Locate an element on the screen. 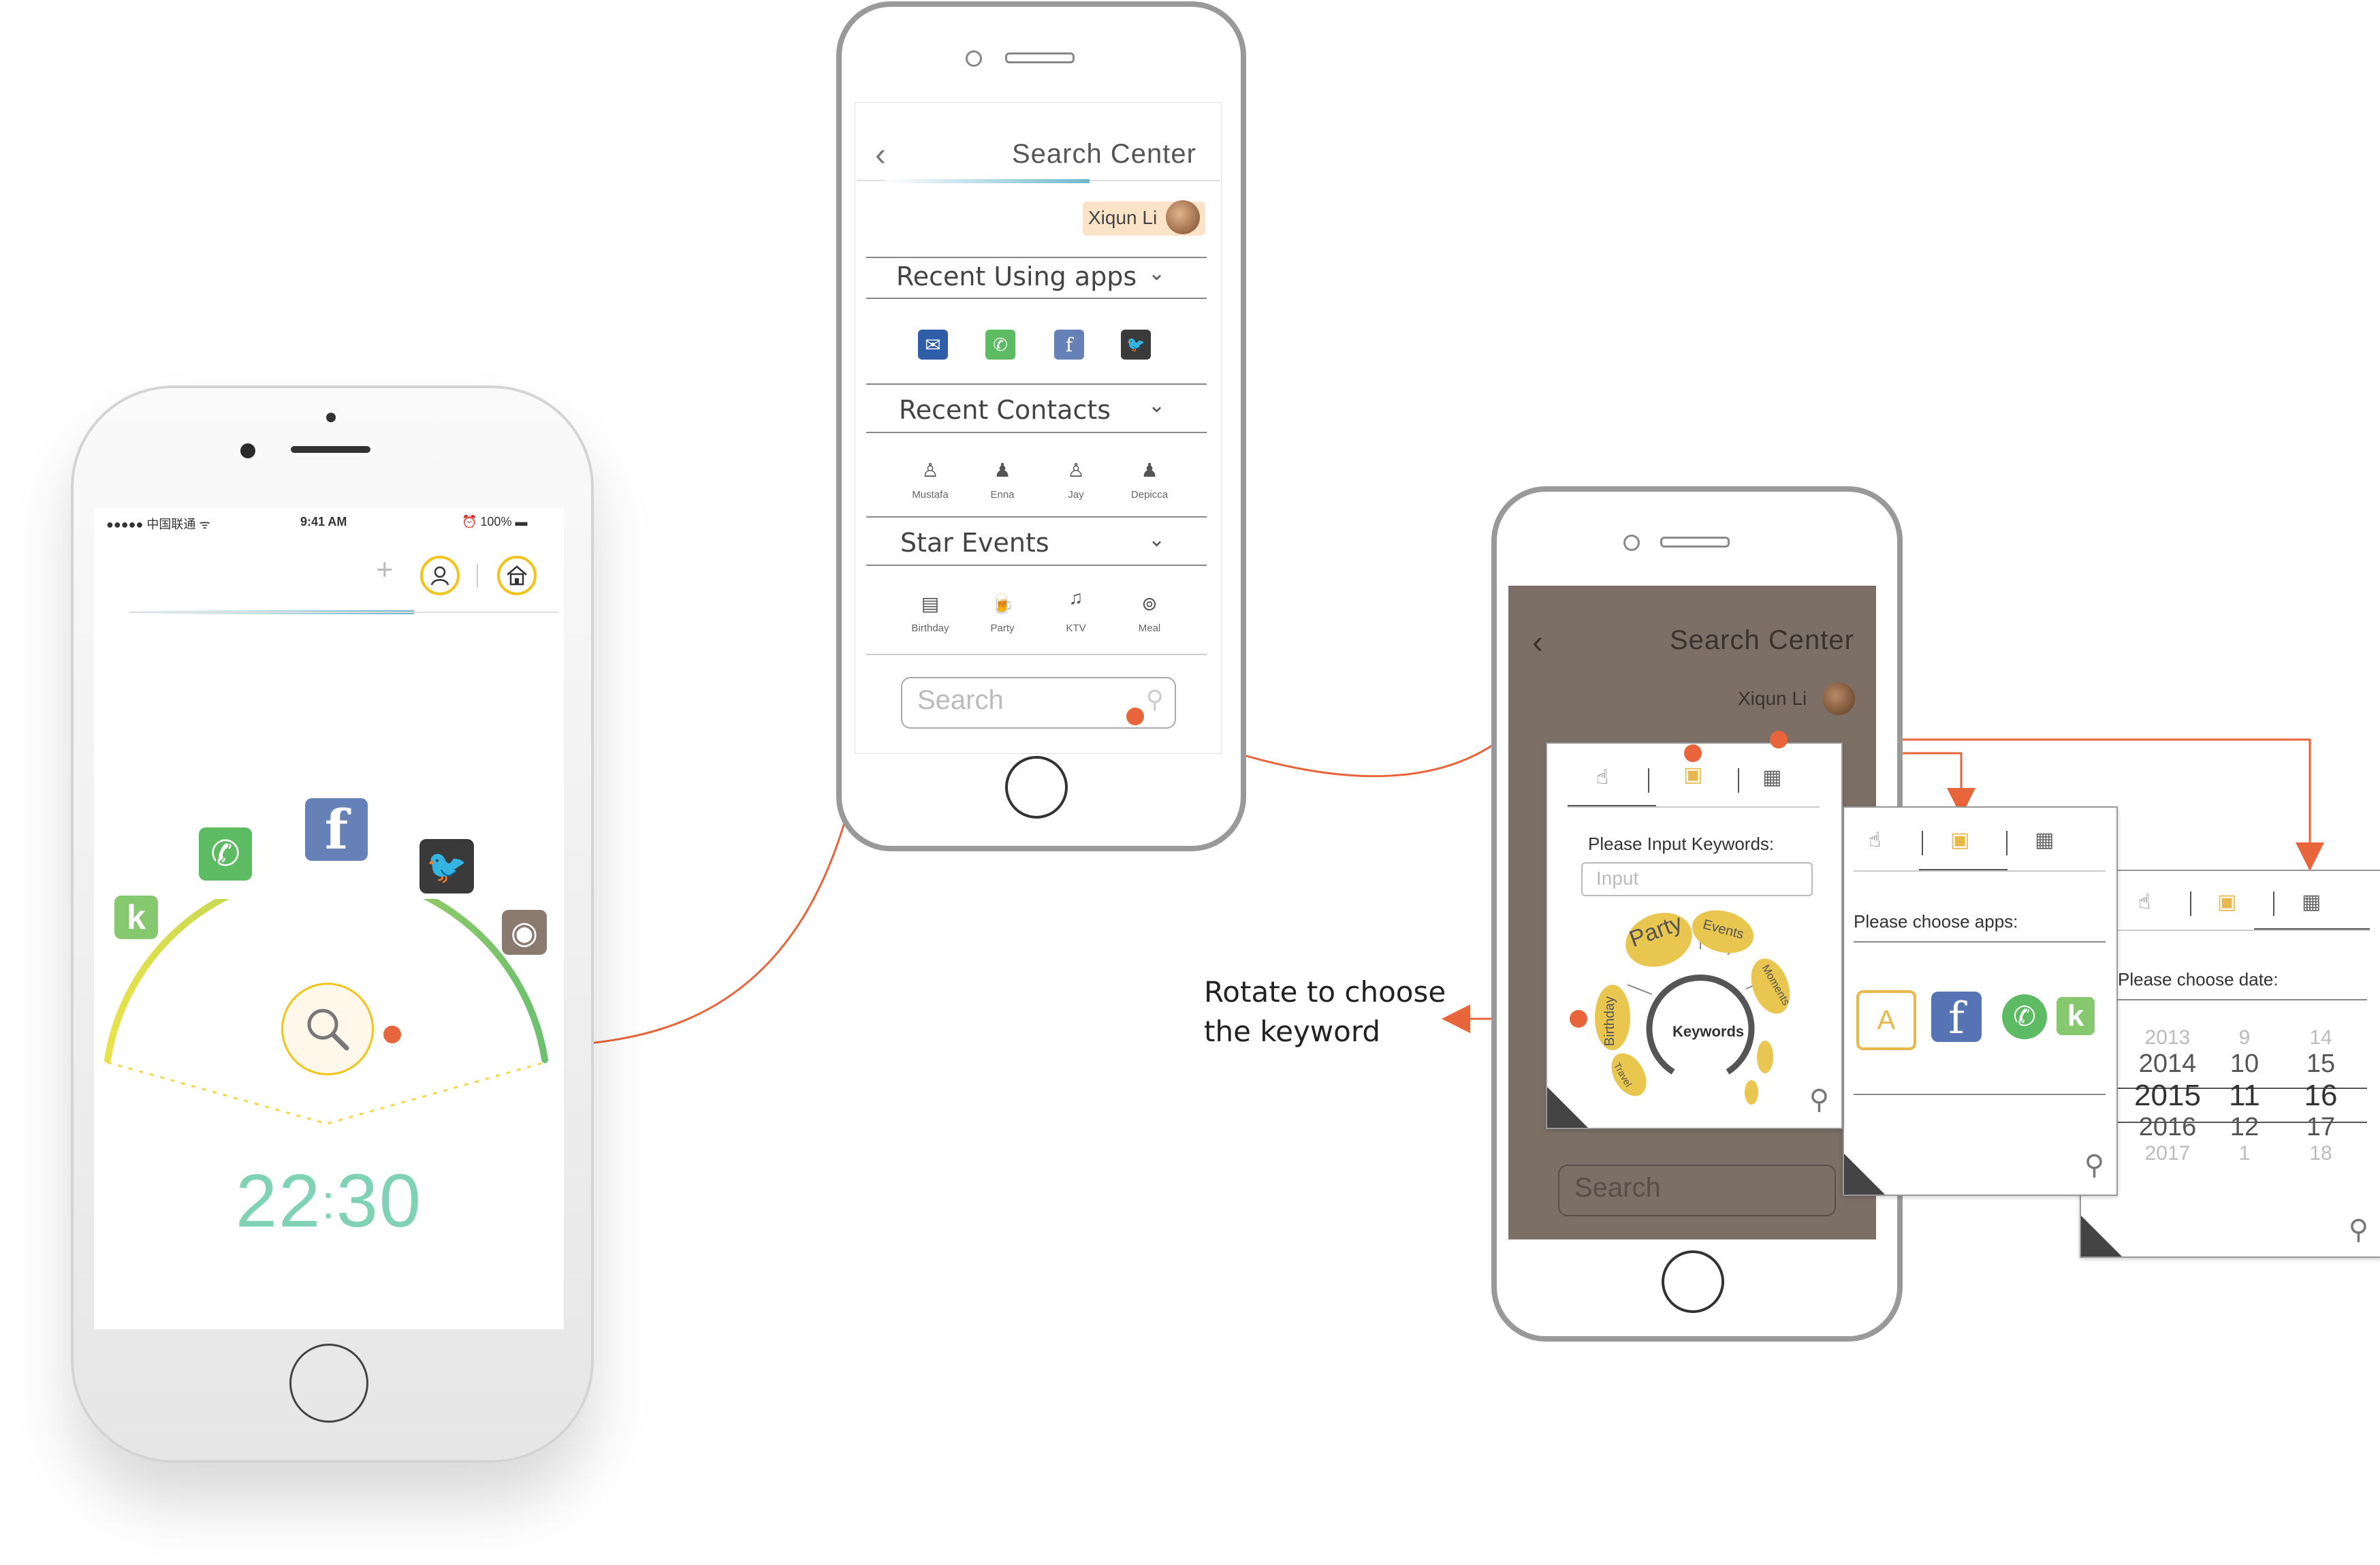  contact-label: Depicca is located at coordinates (1149, 495).